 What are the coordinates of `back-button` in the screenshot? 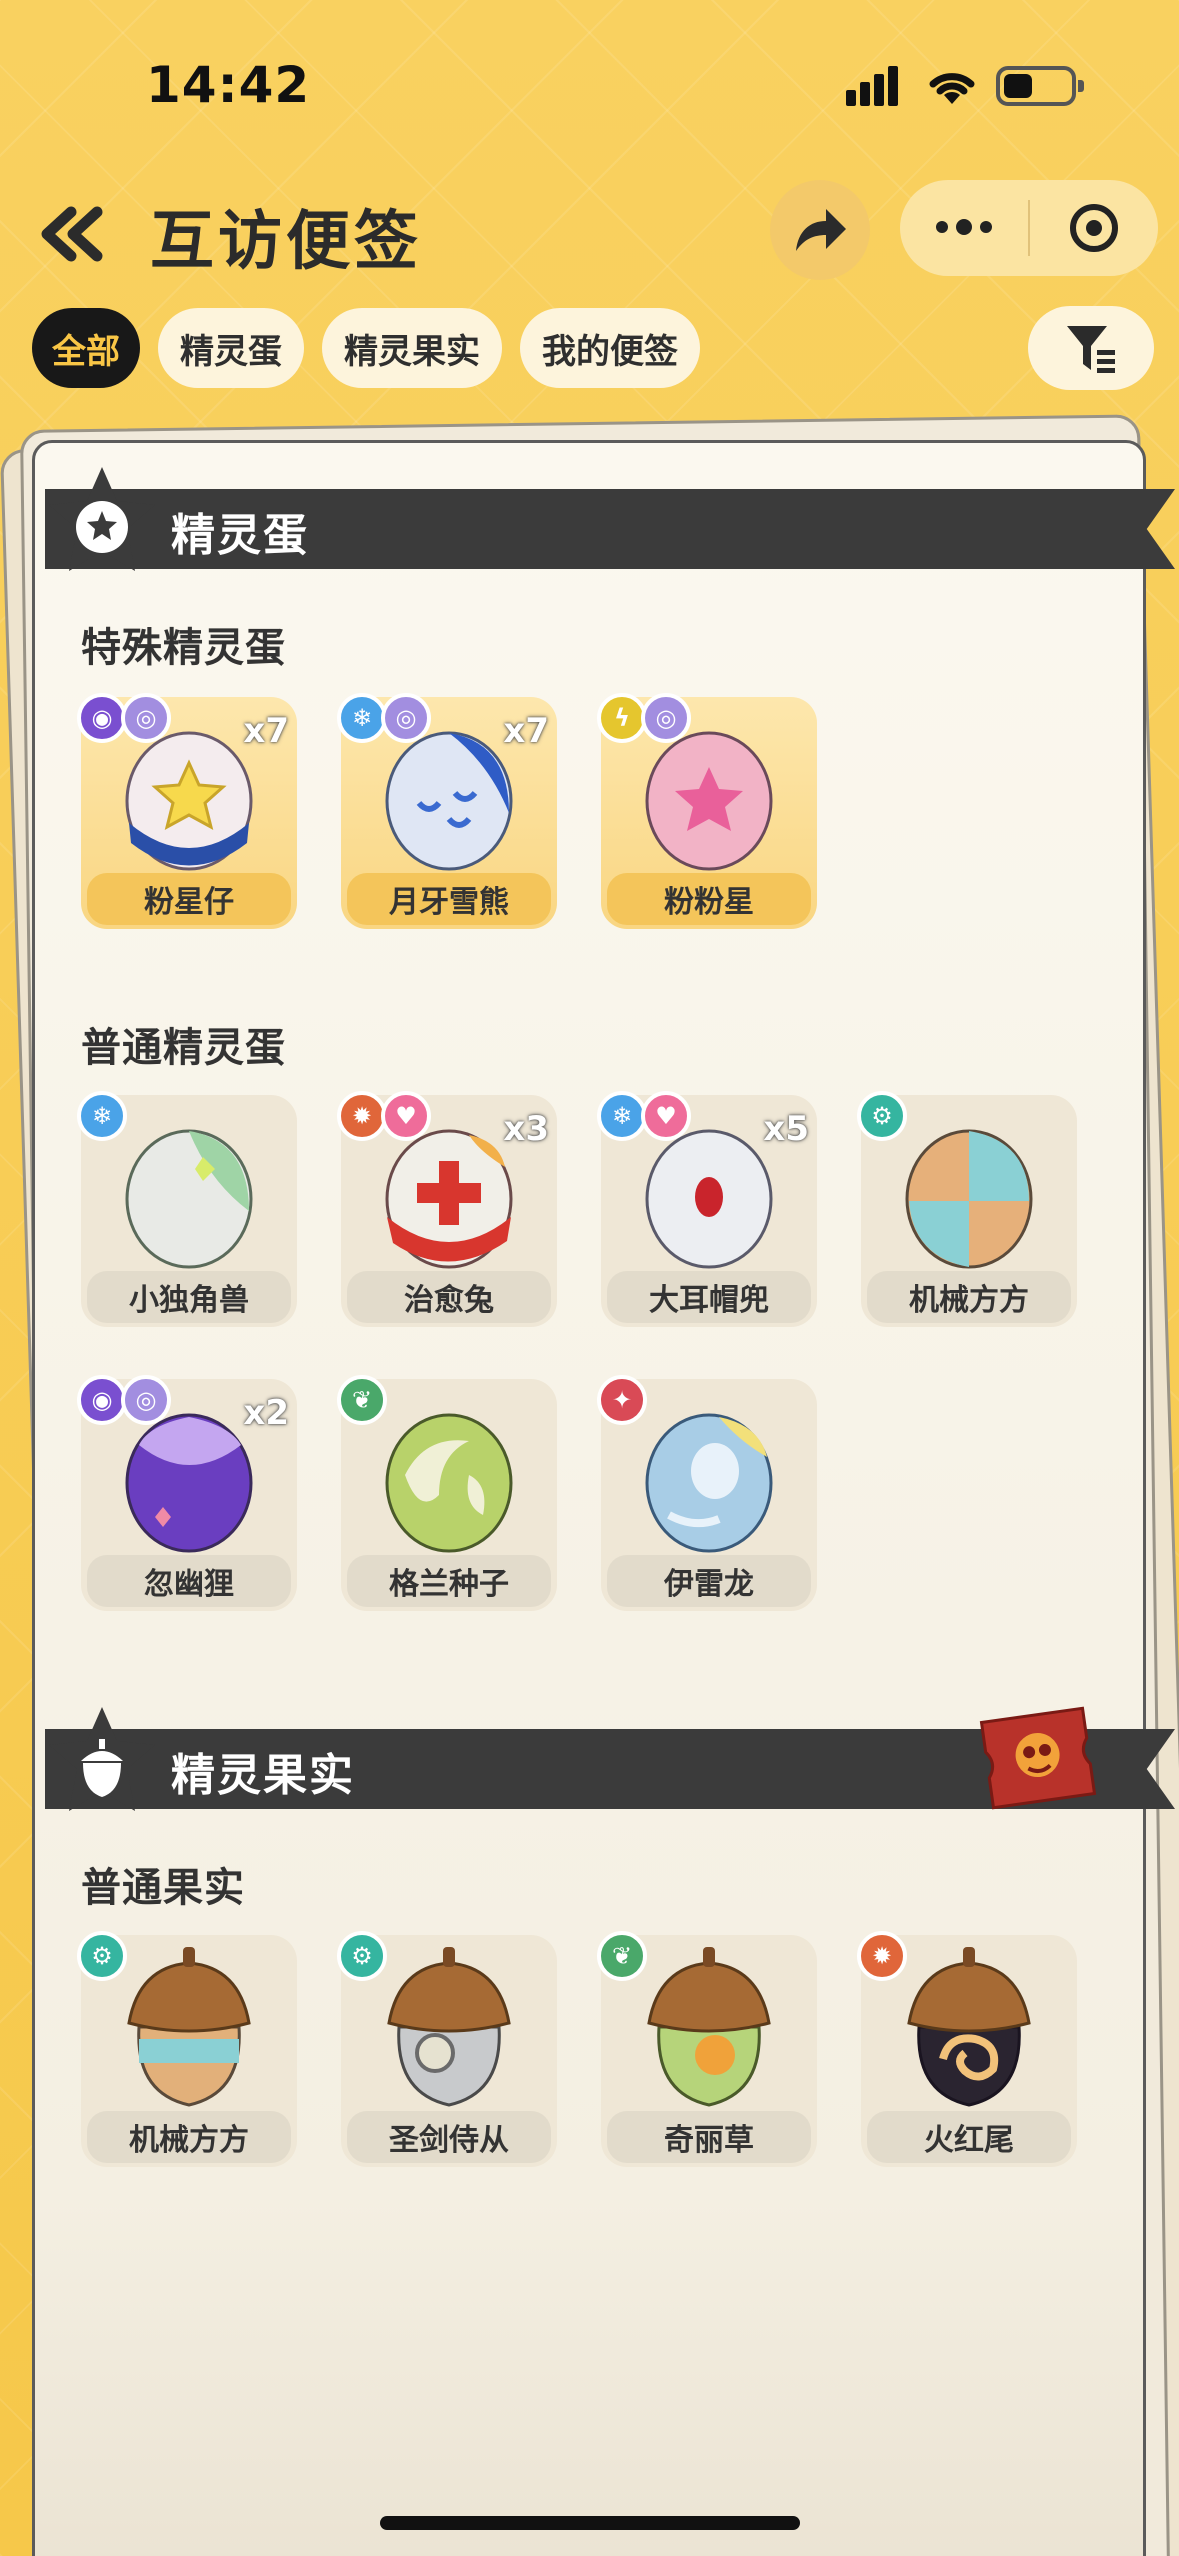 It's located at (70, 234).